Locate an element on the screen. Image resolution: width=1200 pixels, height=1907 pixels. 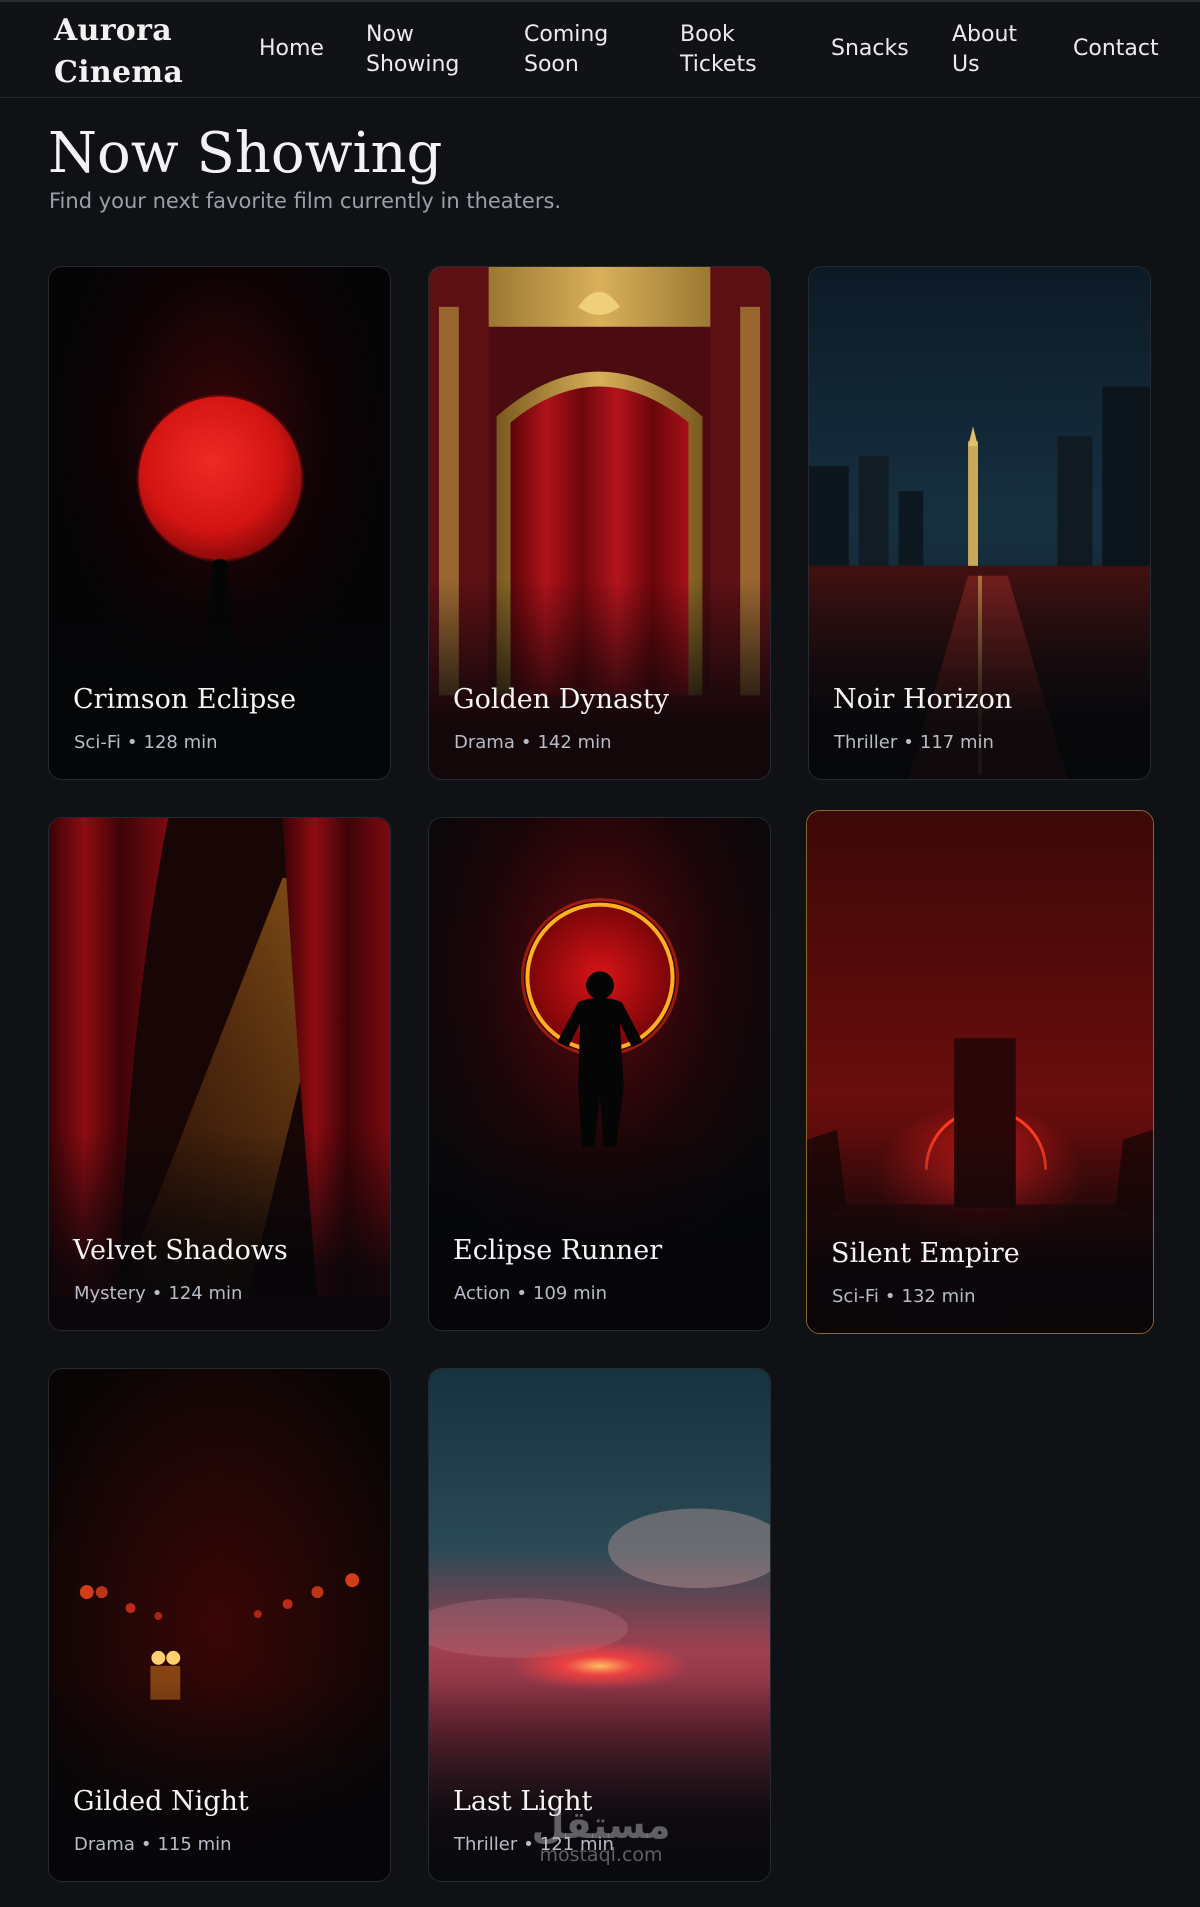
movie-title: Noir Horizon is located at coordinates (923, 699).